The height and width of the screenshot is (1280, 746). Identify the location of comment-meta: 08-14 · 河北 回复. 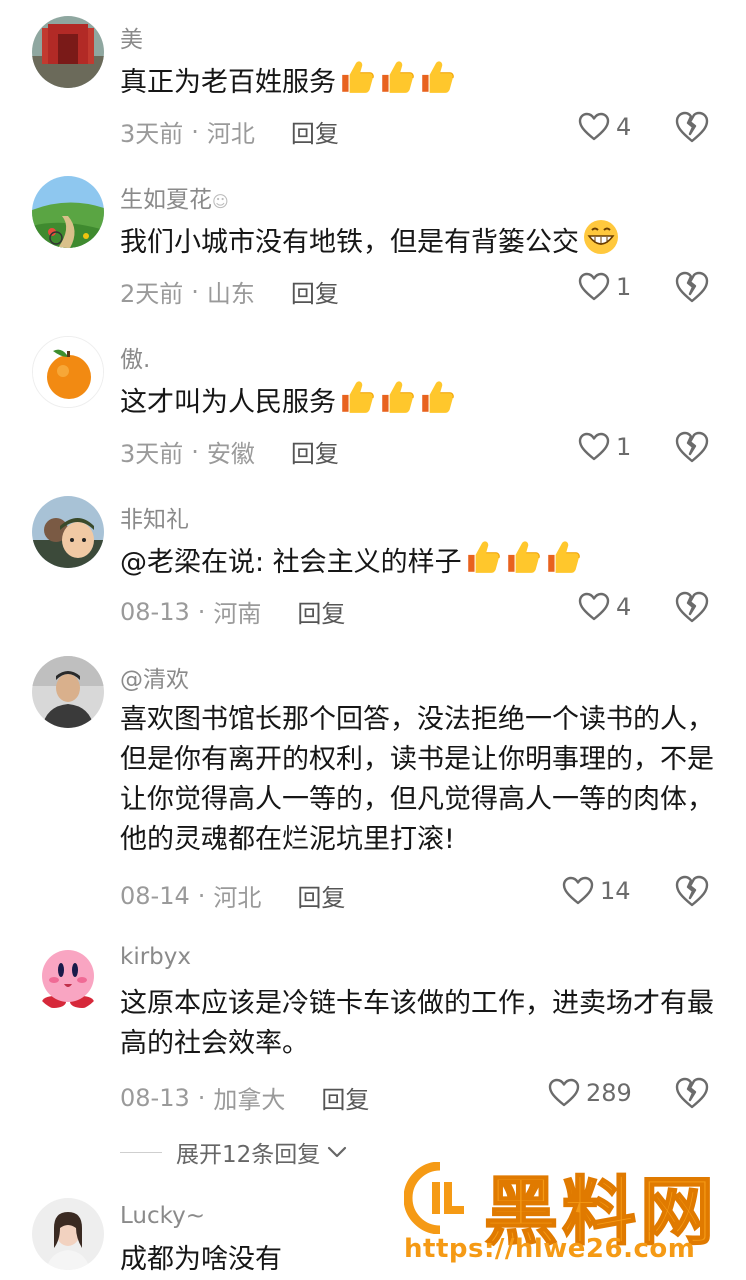
(232, 895).